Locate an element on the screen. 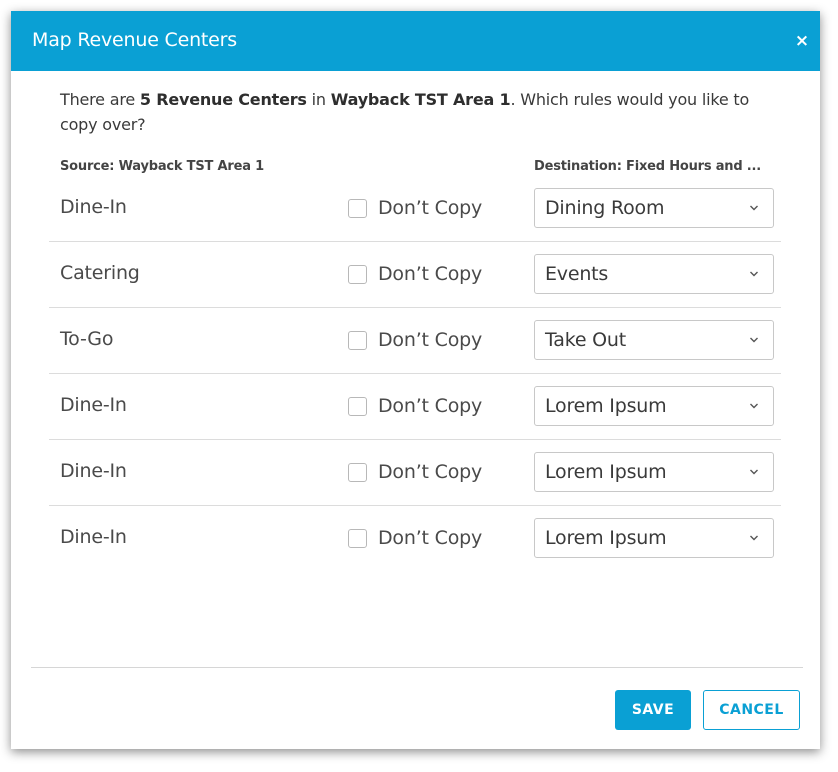  intro-prefix: There are is located at coordinates (100, 99).